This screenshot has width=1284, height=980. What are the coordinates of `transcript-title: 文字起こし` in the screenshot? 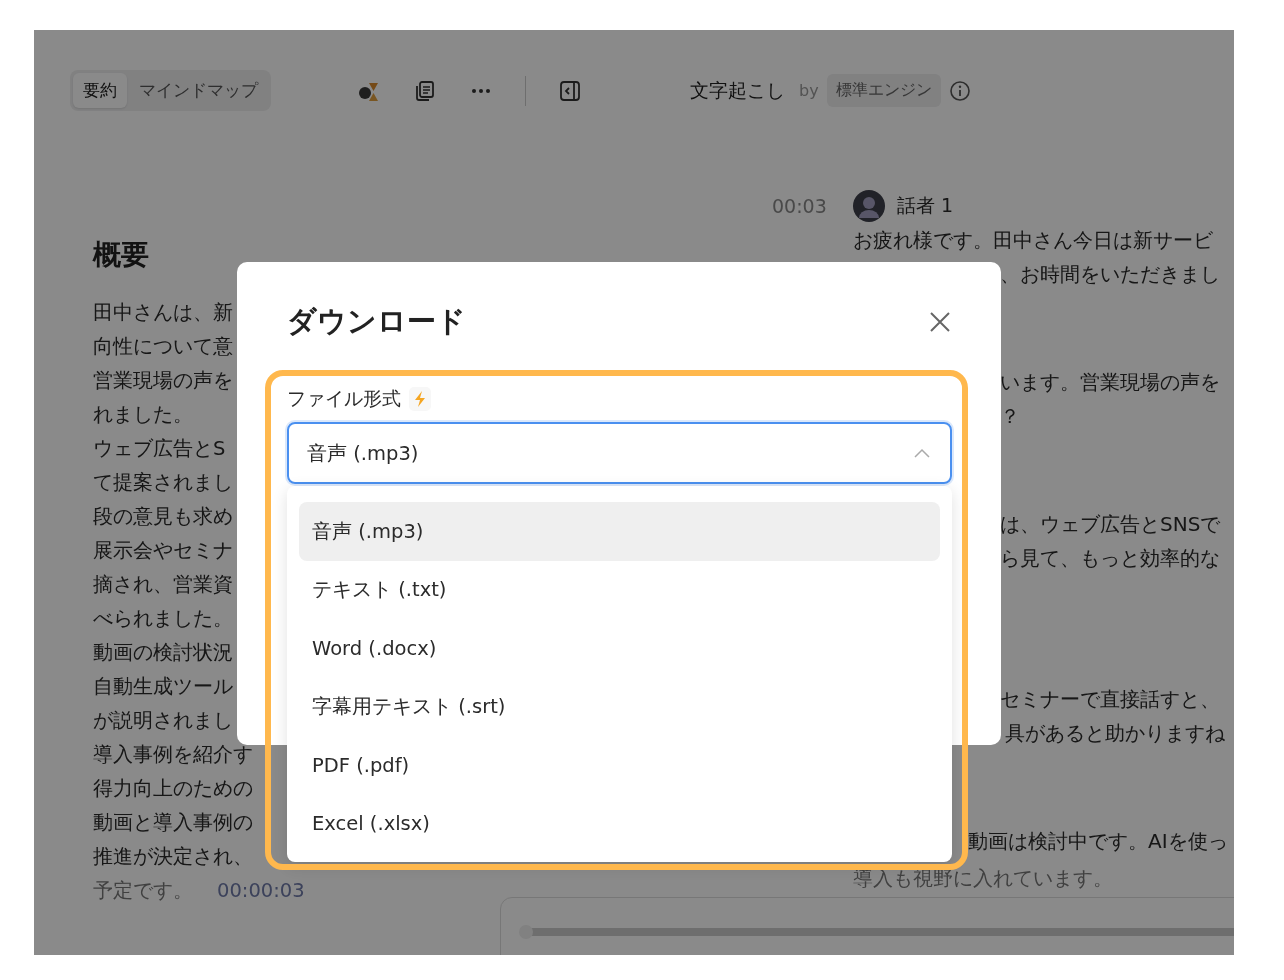 It's located at (737, 90).